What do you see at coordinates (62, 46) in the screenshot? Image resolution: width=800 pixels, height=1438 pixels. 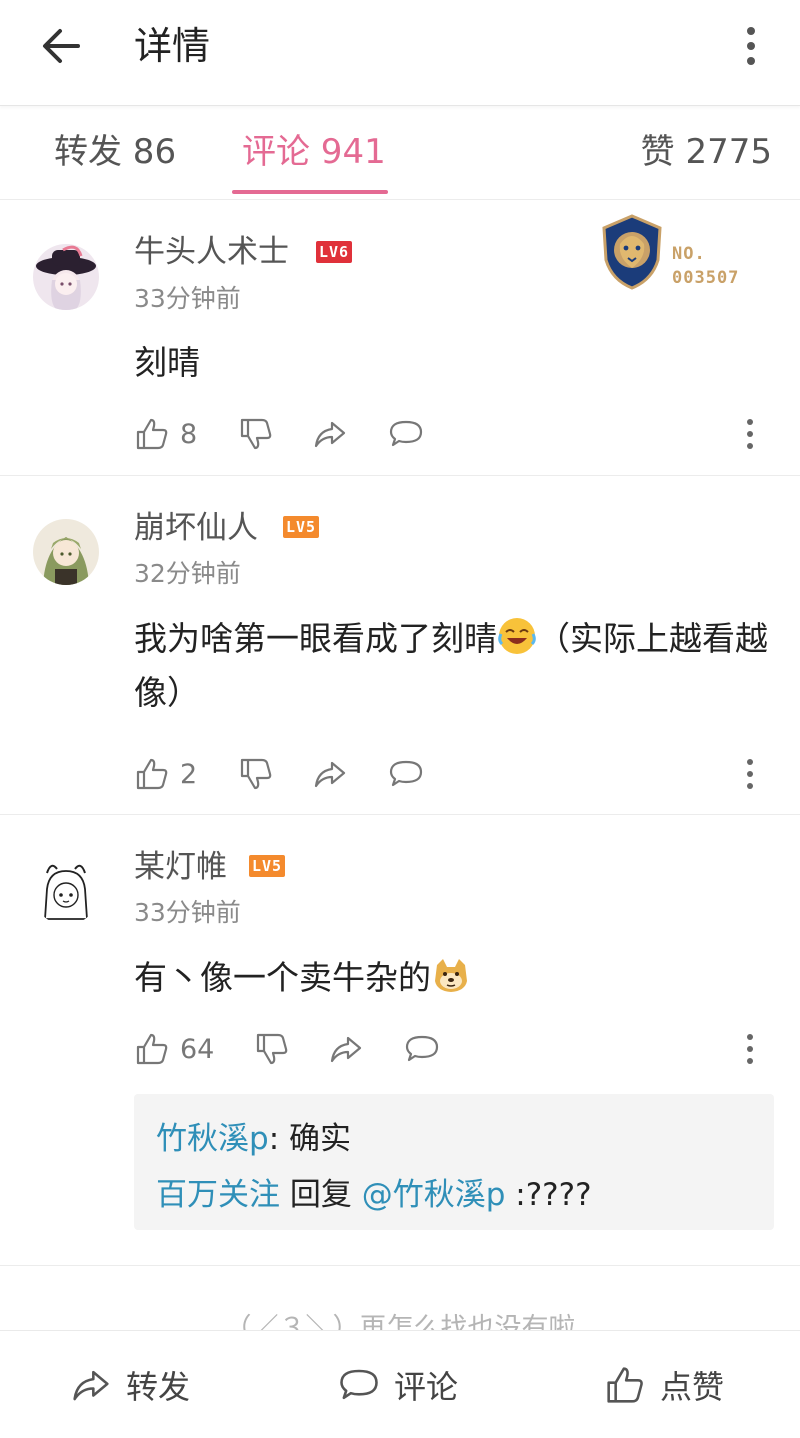 I see `back-arrow-icon` at bounding box center [62, 46].